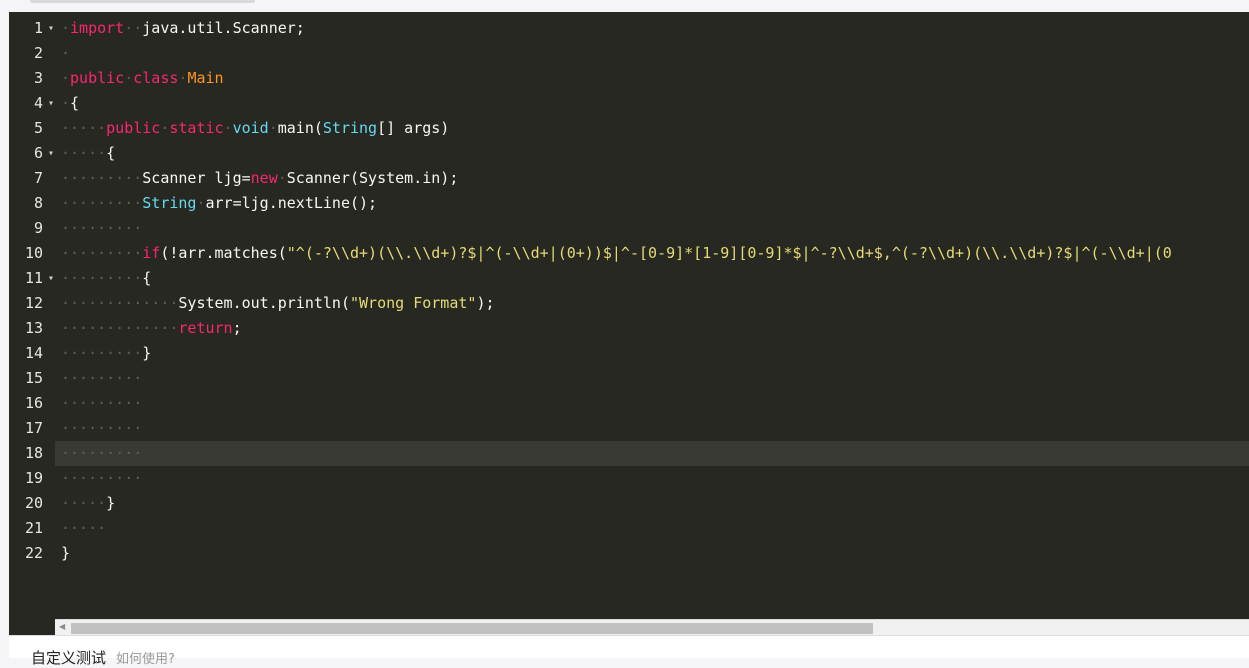  I want to click on scrollbar-thumb, so click(472, 628).